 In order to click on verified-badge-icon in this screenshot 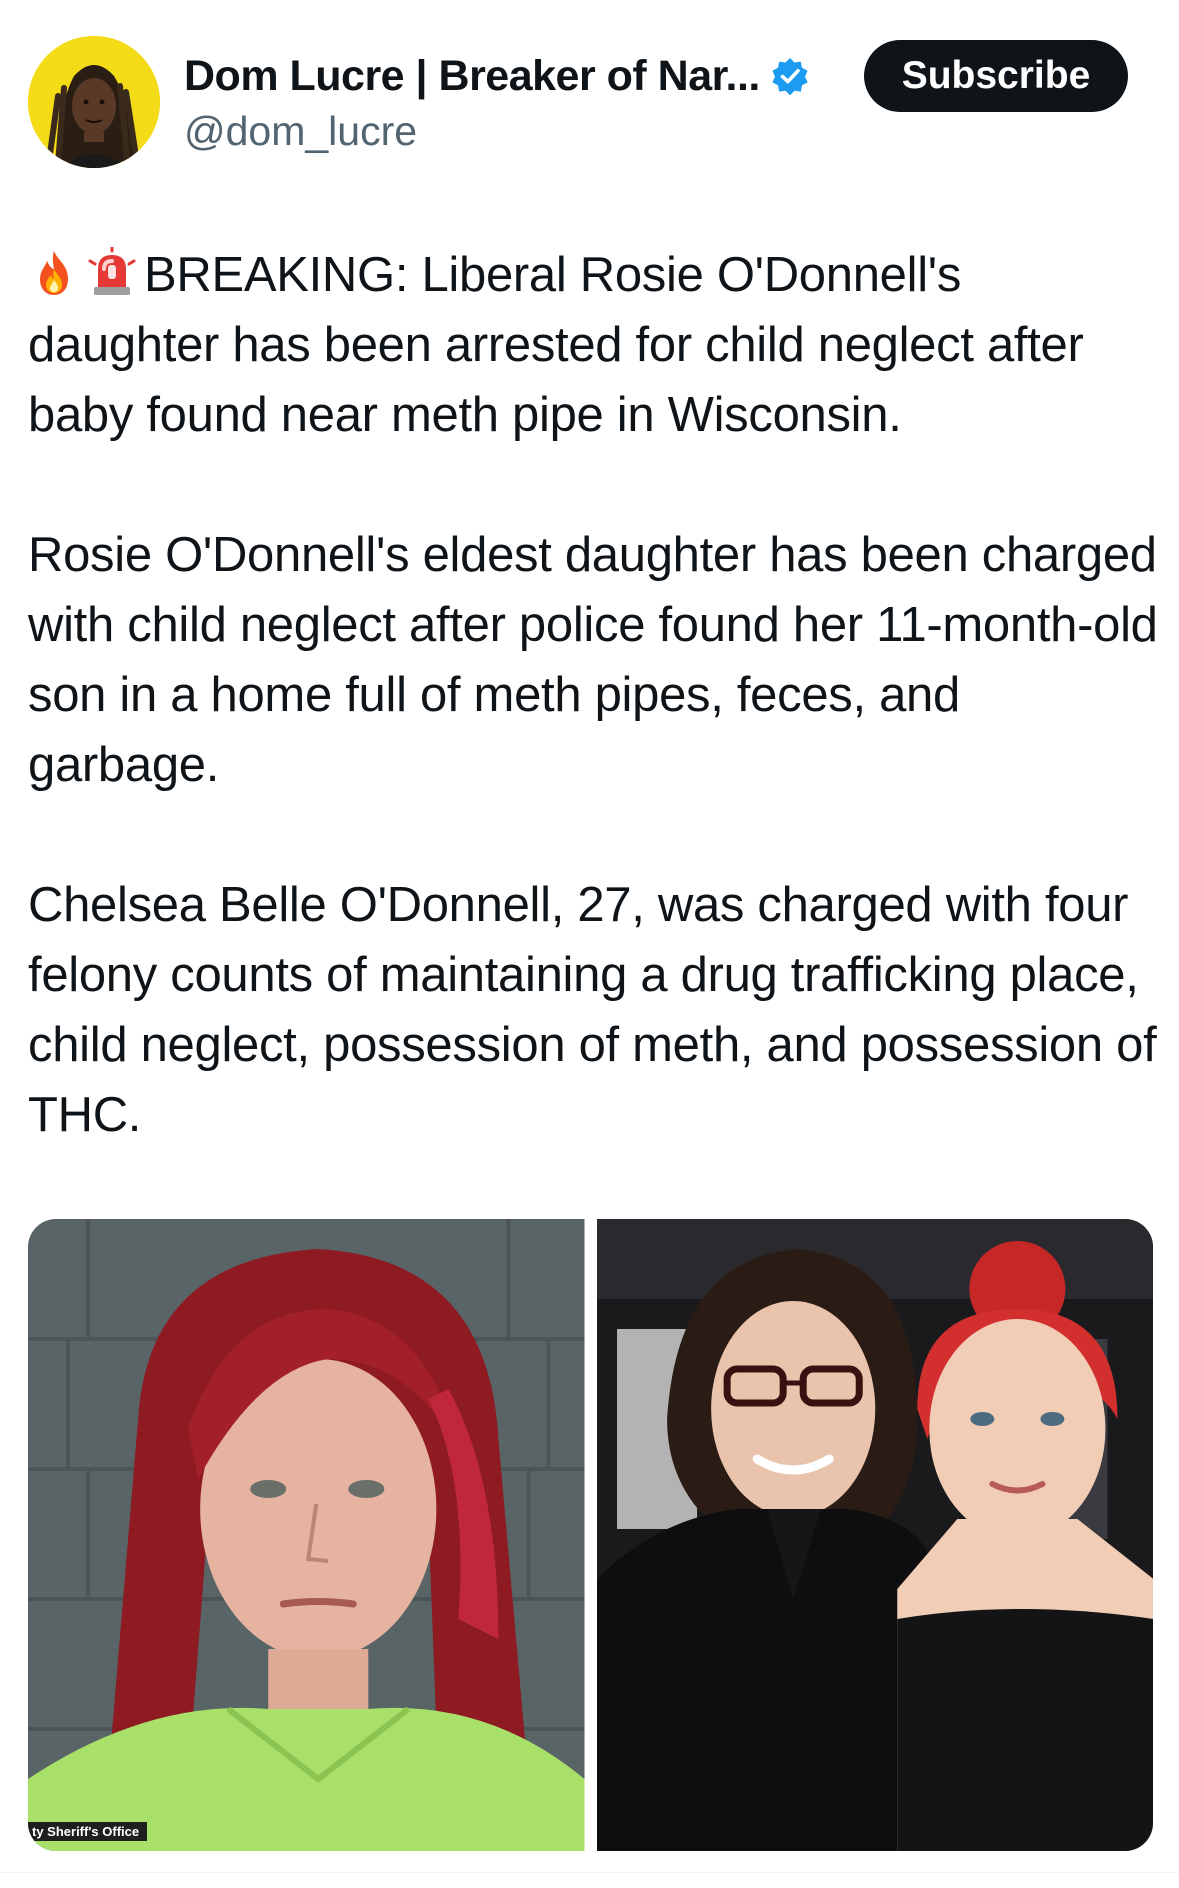, I will do `click(790, 76)`.